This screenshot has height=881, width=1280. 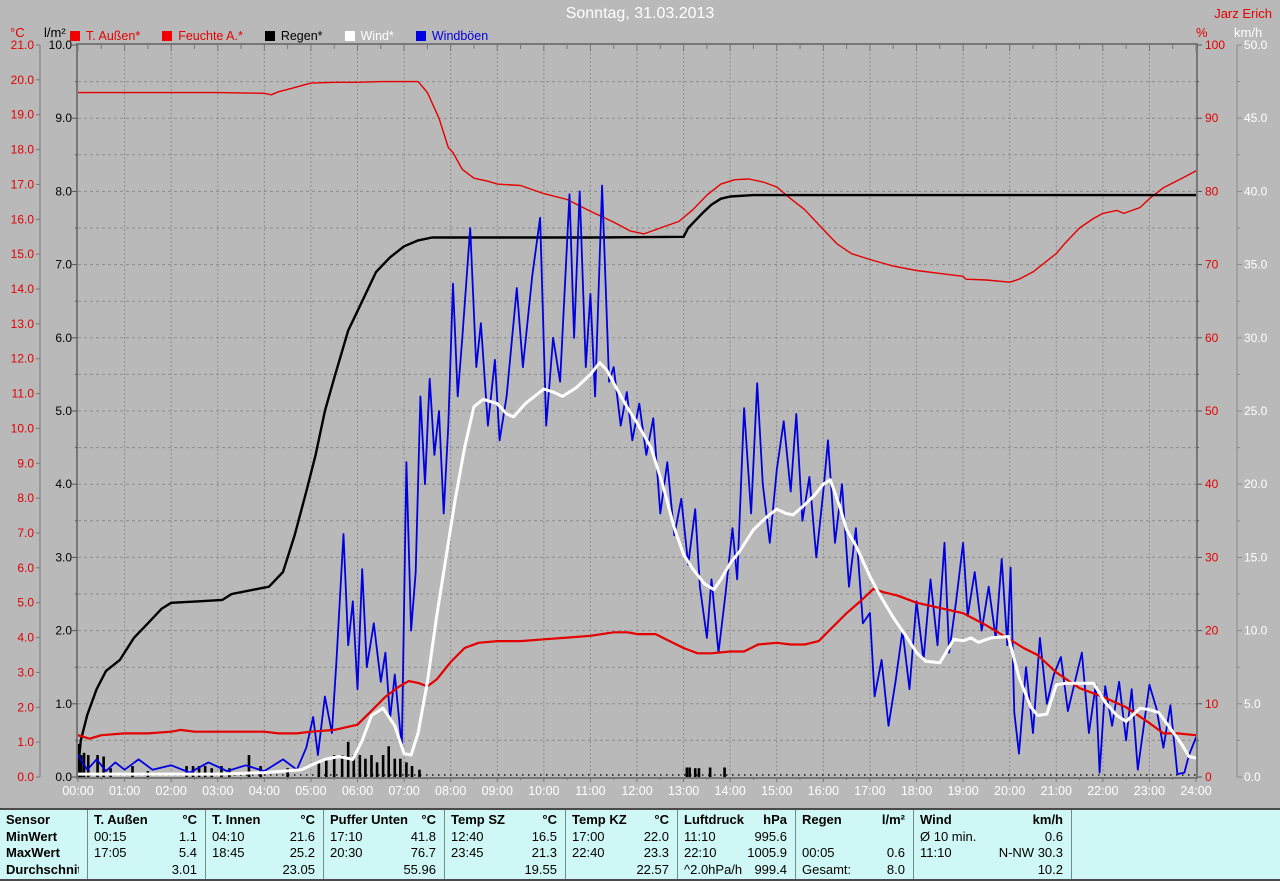 What do you see at coordinates (1212, 557) in the screenshot?
I see `humidity-axis-tick-label: 30` at bounding box center [1212, 557].